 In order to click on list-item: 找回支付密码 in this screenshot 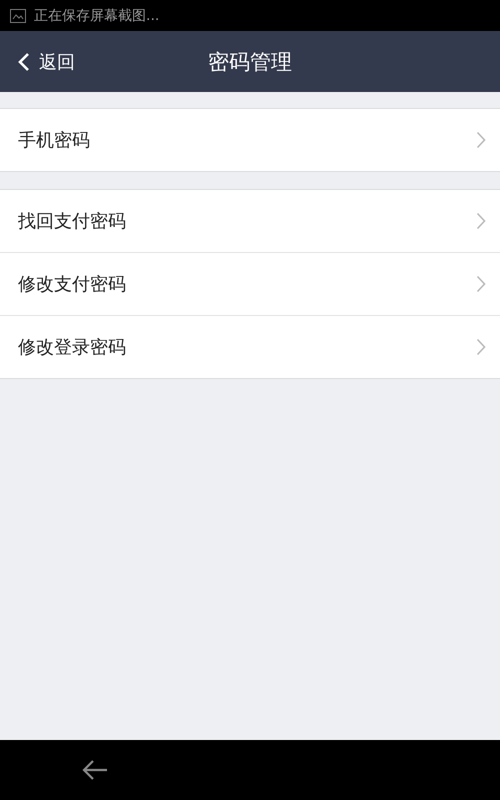, I will do `click(250, 221)`.